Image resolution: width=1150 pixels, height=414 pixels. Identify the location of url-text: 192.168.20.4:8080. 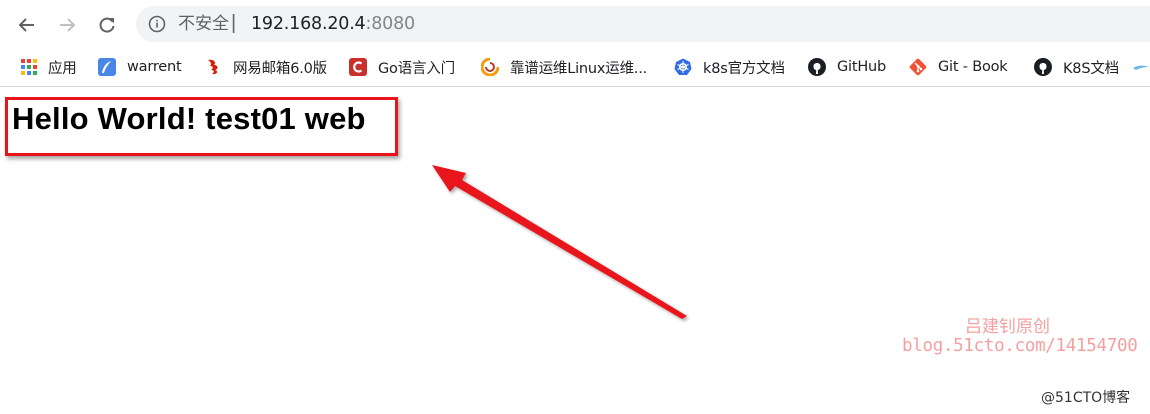
(333, 24).